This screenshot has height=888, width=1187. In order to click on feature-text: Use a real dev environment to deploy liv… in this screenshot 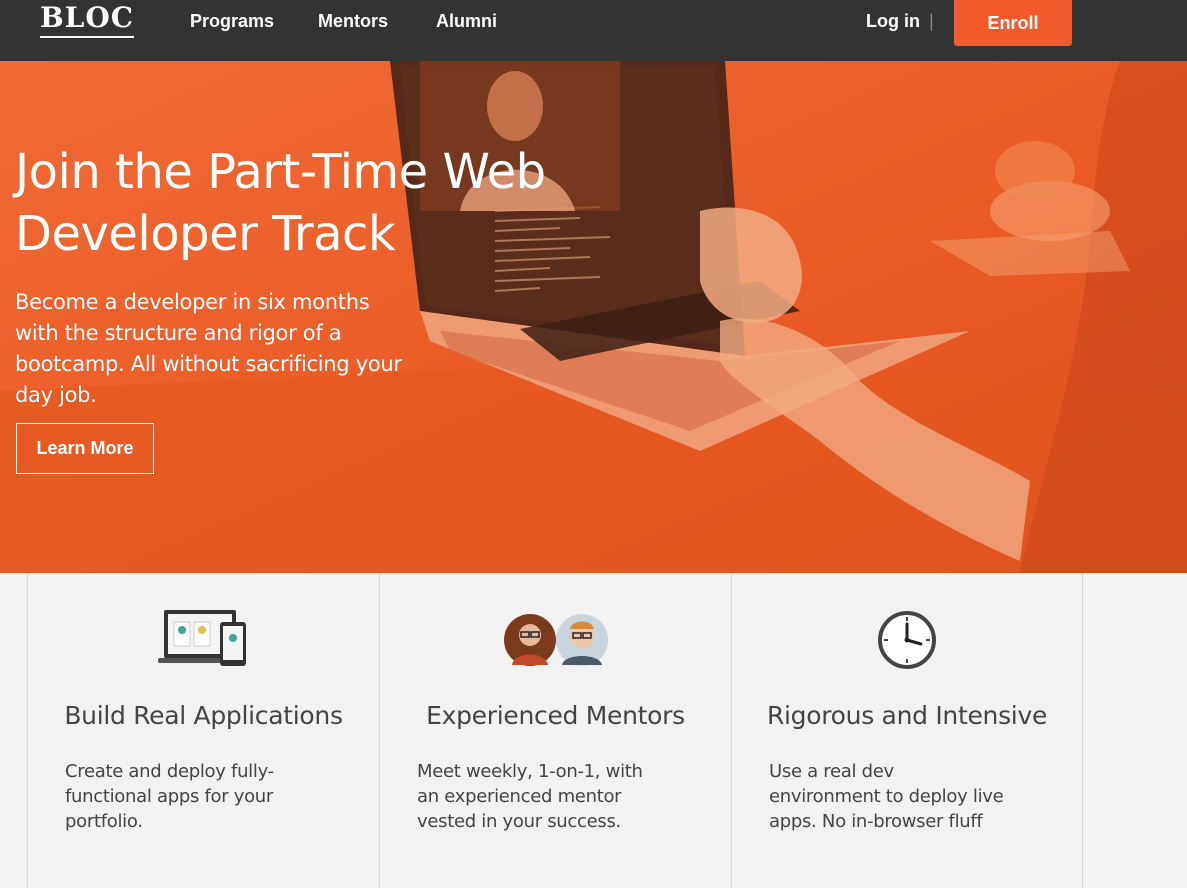, I will do `click(886, 796)`.